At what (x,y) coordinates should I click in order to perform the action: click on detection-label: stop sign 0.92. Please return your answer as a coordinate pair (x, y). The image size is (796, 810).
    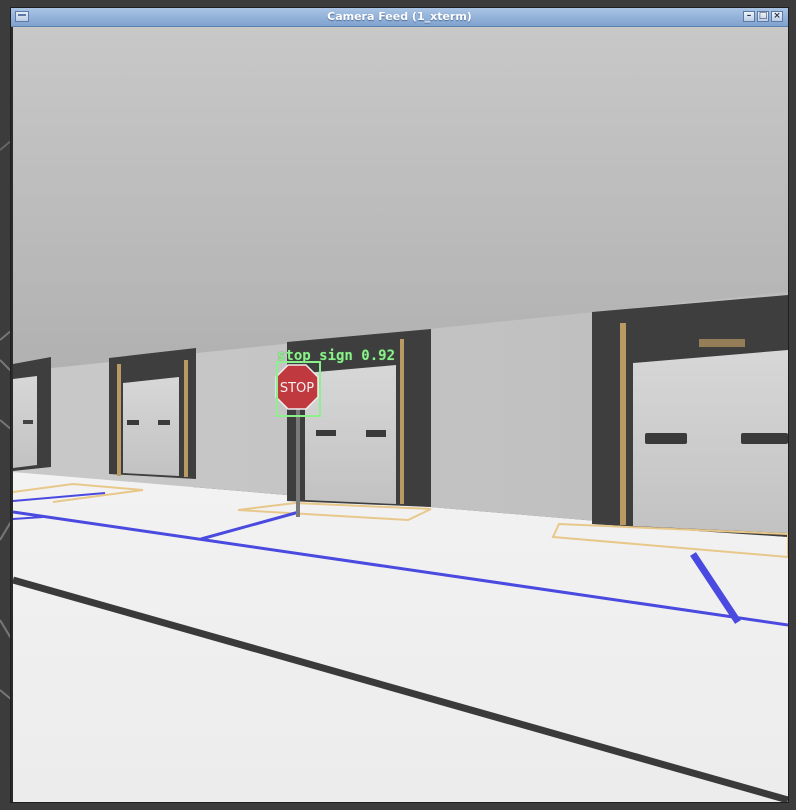
    Looking at the image, I should click on (336, 356).